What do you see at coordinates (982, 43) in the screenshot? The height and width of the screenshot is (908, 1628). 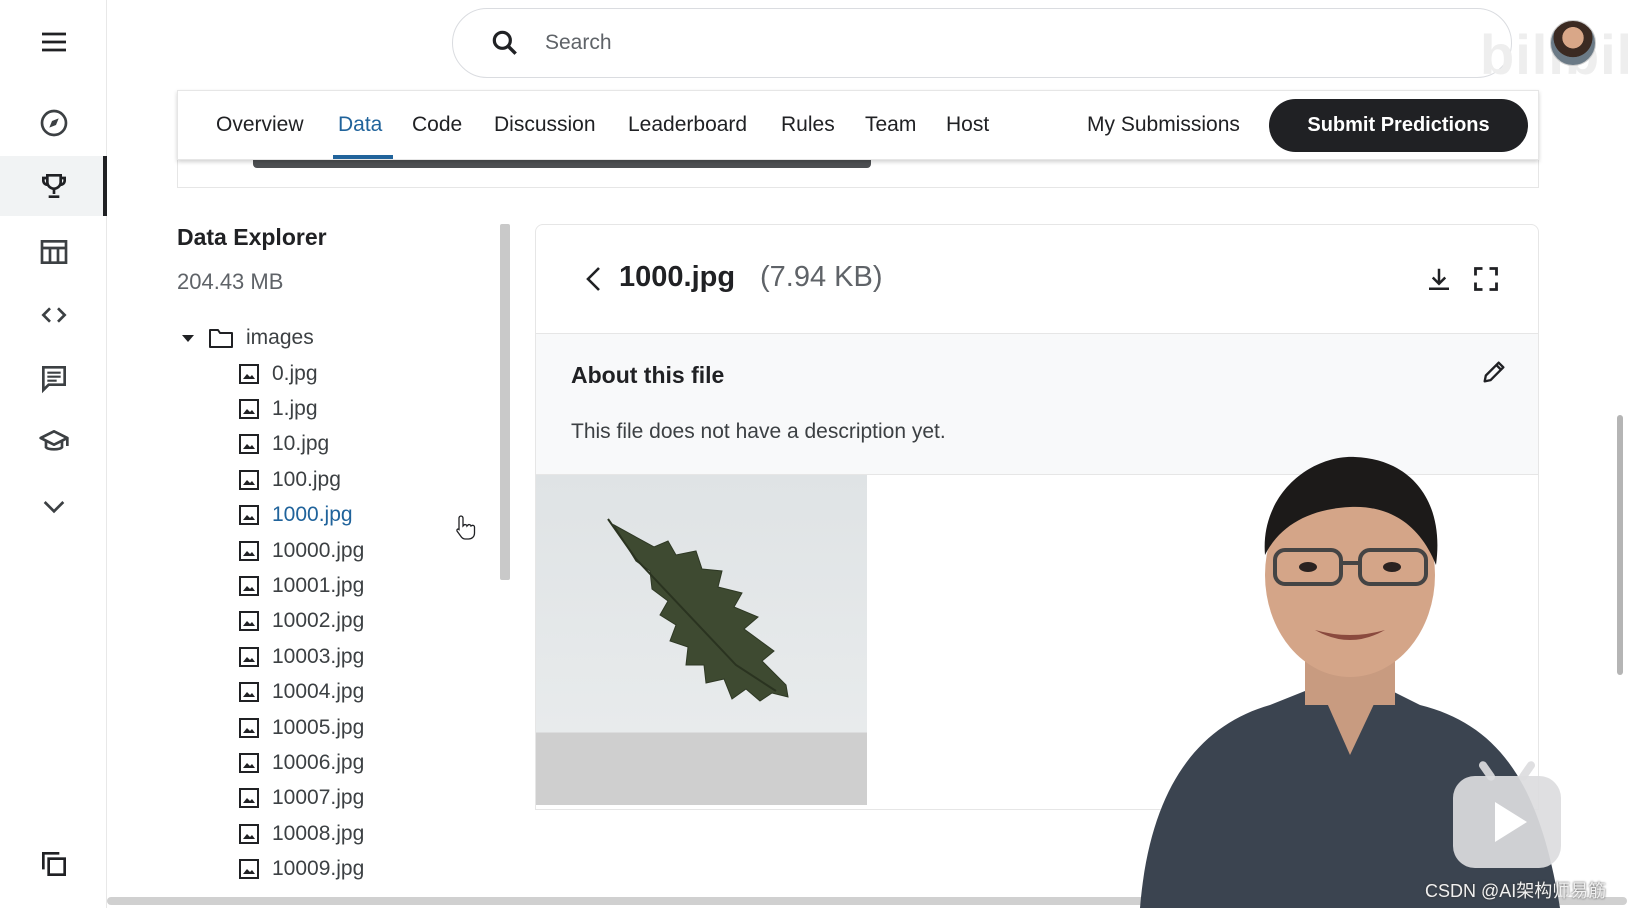 I see `search-bar: Search` at bounding box center [982, 43].